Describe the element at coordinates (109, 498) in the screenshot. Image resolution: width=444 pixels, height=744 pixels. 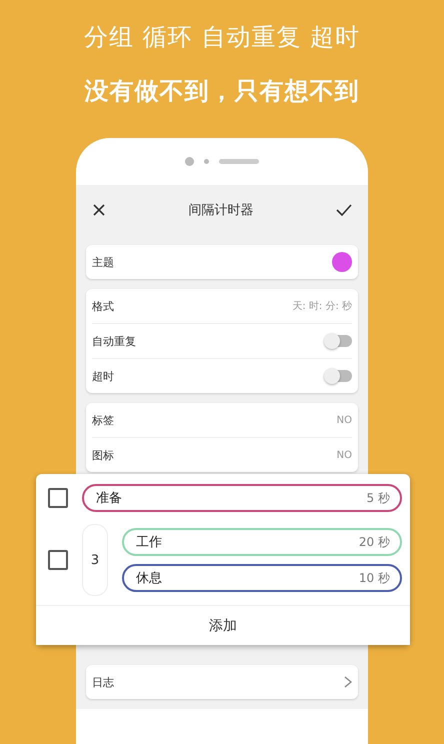
I see `step-name: 准备` at that location.